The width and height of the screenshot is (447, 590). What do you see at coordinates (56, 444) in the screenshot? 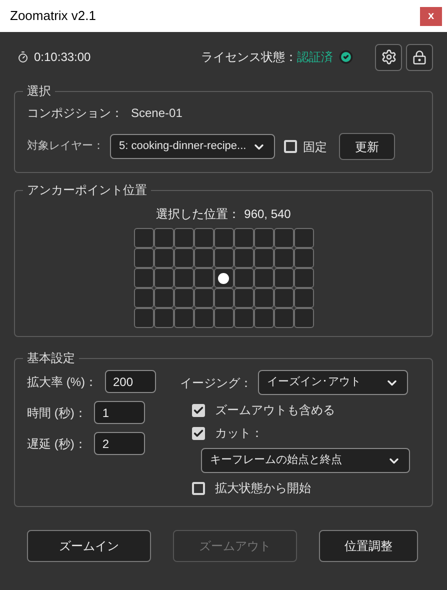
I see `field-label: 遅延 (秒)：` at bounding box center [56, 444].